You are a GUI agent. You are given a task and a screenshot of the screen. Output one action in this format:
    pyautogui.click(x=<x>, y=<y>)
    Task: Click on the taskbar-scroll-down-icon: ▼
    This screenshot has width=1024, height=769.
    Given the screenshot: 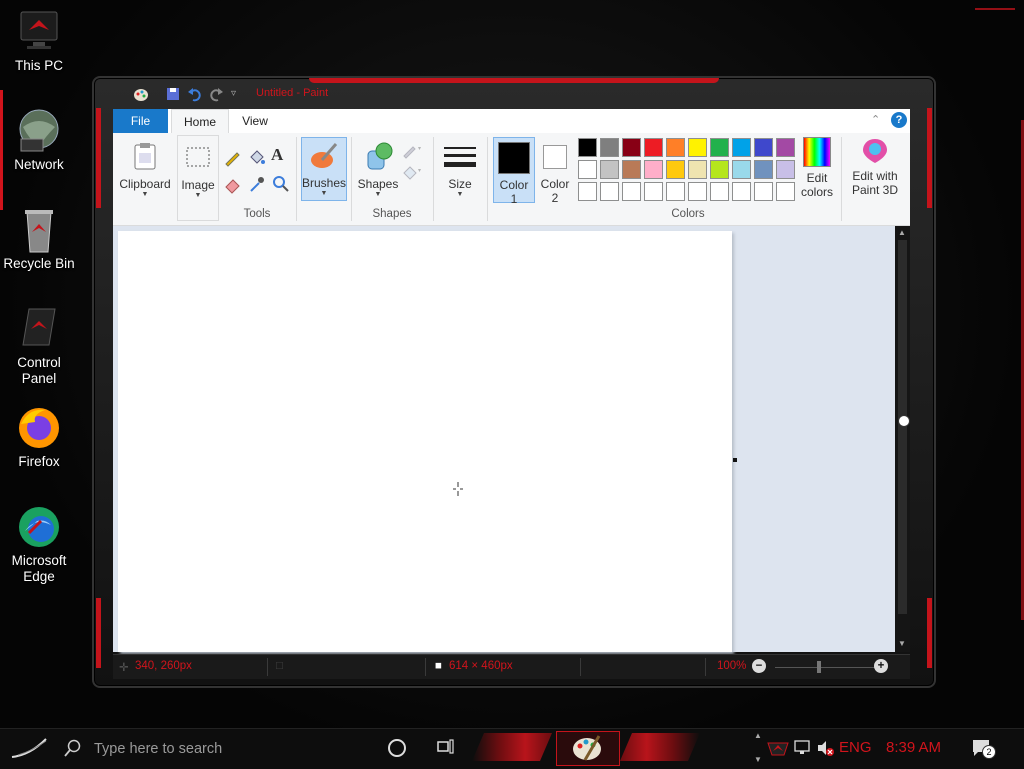 What is the action you would take?
    pyautogui.click(x=758, y=759)
    